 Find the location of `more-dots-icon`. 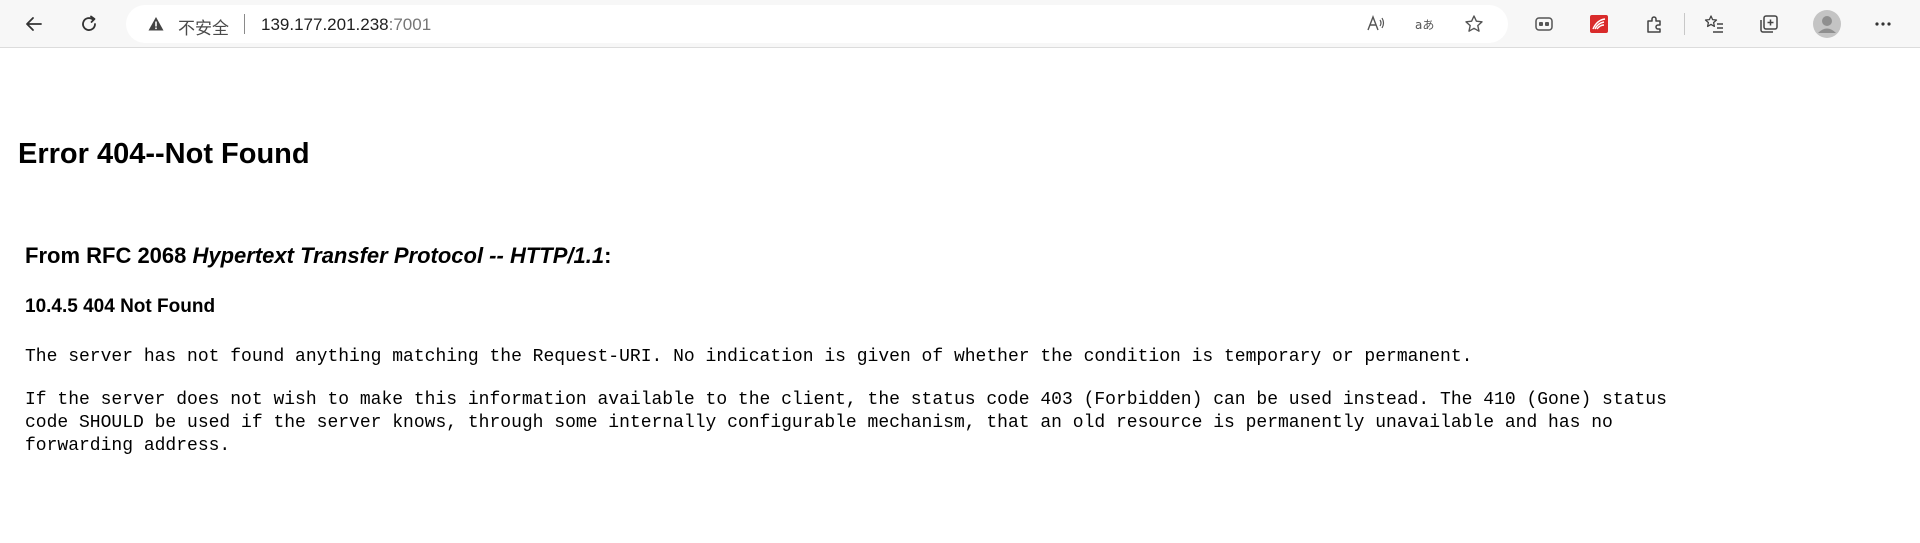

more-dots-icon is located at coordinates (1883, 24).